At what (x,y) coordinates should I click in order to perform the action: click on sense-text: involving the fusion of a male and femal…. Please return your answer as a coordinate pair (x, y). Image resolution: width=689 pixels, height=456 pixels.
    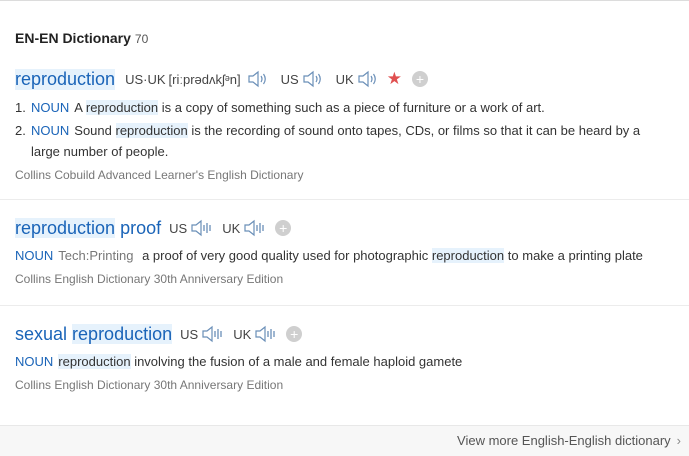
    Looking at the image, I should click on (298, 361).